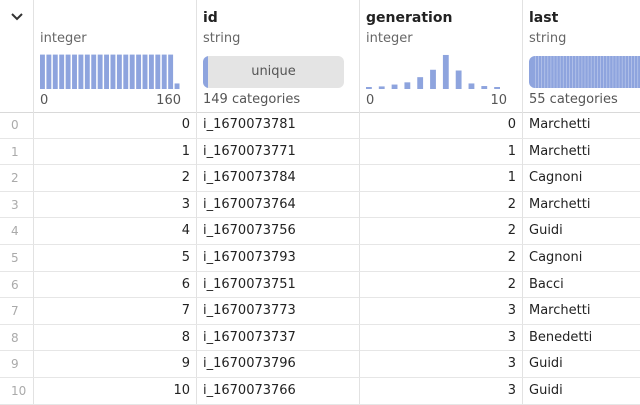 The image size is (640, 405). What do you see at coordinates (115, 284) in the screenshot?
I see `cell-index: 6` at bounding box center [115, 284].